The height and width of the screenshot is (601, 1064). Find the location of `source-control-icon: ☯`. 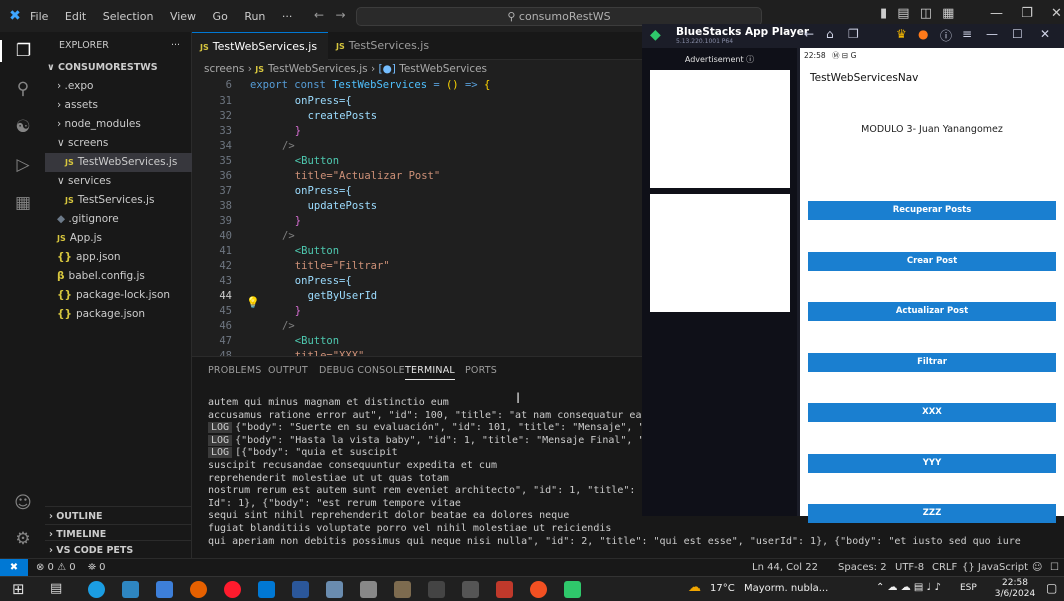

source-control-icon: ☯ is located at coordinates (23, 127).